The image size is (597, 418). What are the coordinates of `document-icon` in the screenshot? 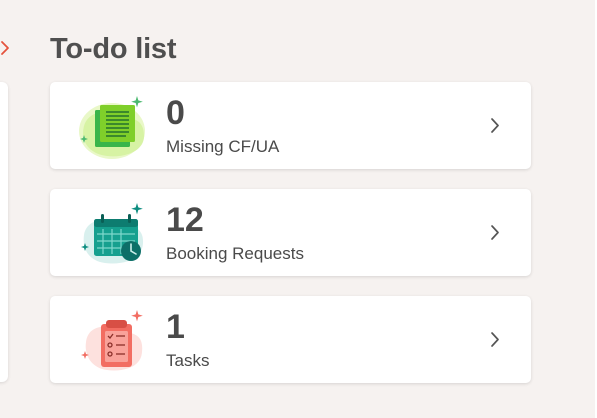 It's located at (112, 127).